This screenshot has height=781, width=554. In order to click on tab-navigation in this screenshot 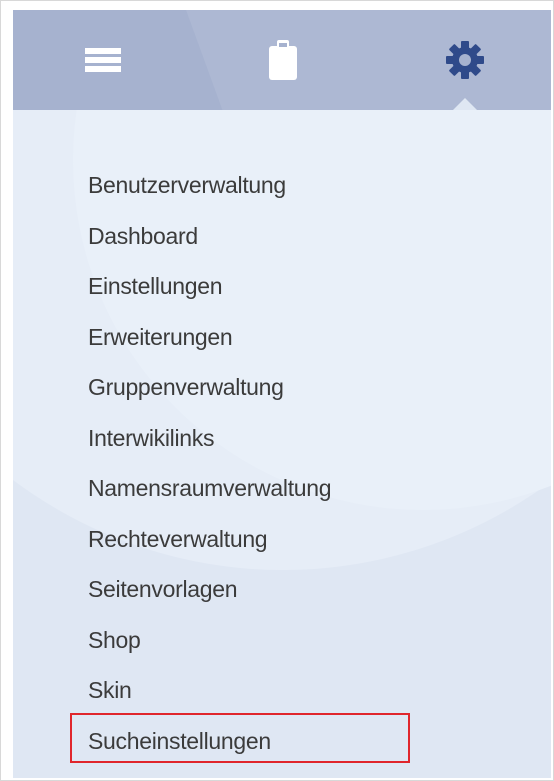, I will do `click(103, 60)`.